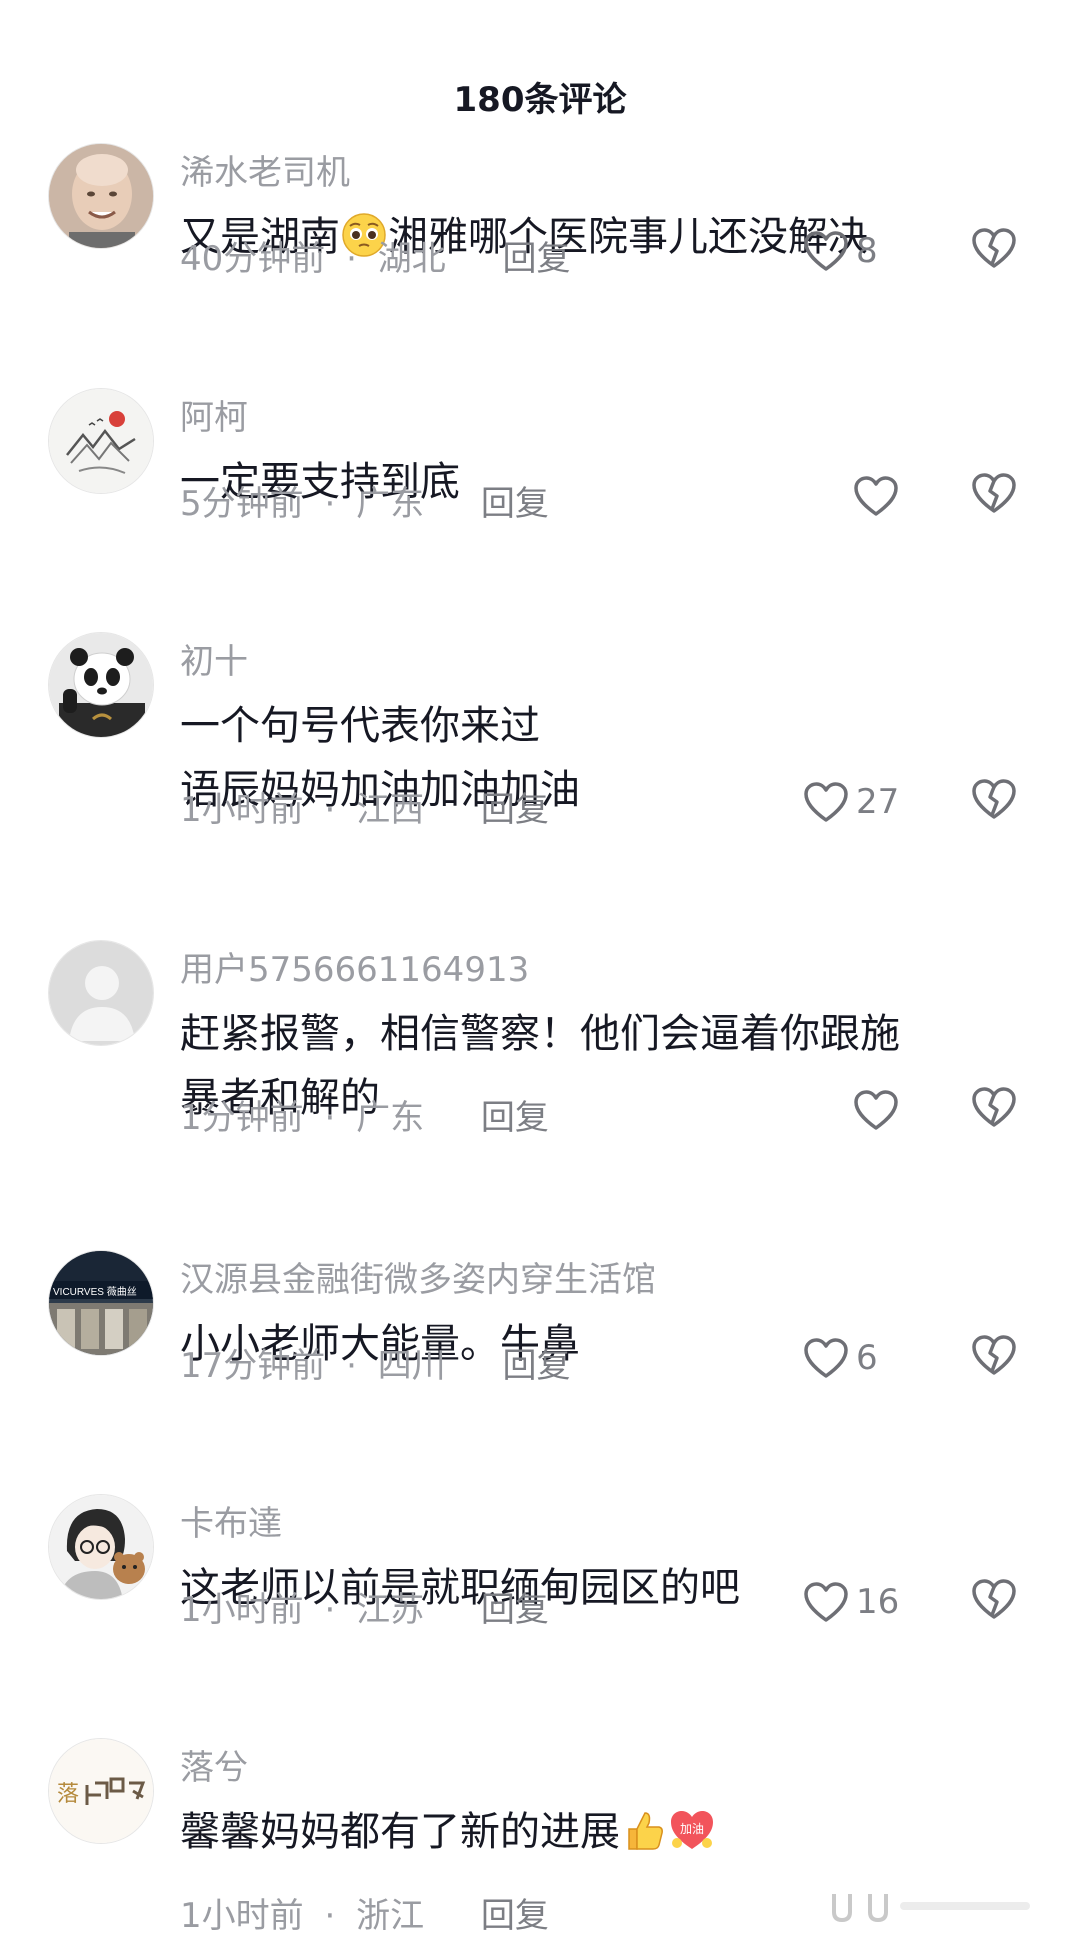 The height and width of the screenshot is (1941, 1080). I want to click on comment-text-line: 赶紧报警，相信警察！他们会逼着你跟施, so click(540, 1034).